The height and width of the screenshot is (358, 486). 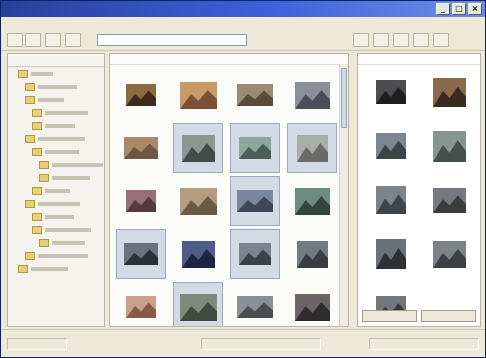 What do you see at coordinates (15, 40) in the screenshot?
I see `back-button` at bounding box center [15, 40].